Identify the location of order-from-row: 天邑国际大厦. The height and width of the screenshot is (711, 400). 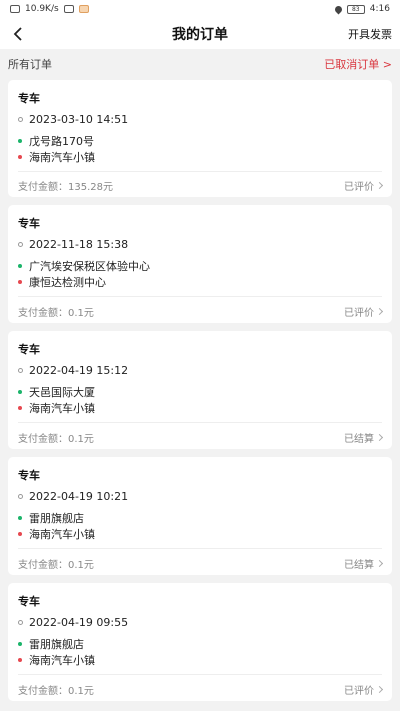
(56, 392).